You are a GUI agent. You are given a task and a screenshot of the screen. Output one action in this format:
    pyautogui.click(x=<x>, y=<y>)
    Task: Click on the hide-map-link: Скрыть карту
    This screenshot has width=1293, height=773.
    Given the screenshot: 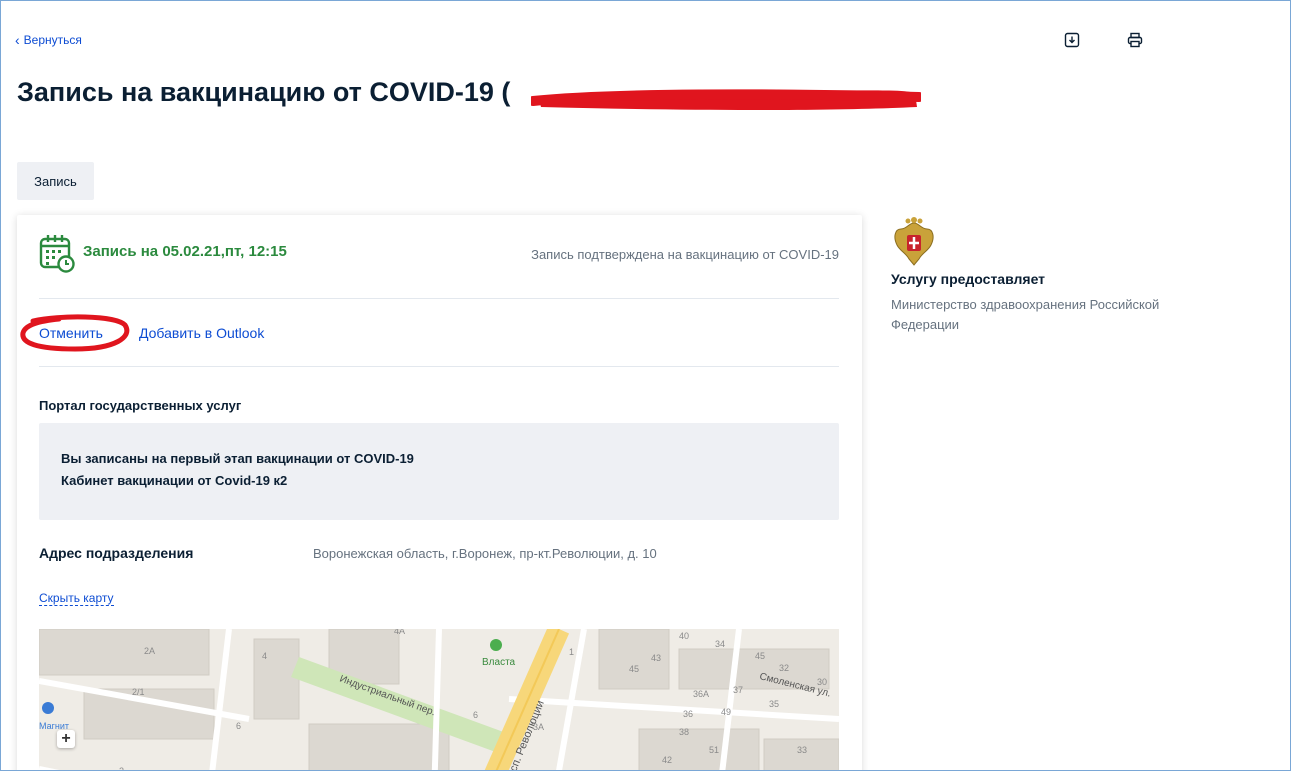 What is the action you would take?
    pyautogui.click(x=76, y=598)
    